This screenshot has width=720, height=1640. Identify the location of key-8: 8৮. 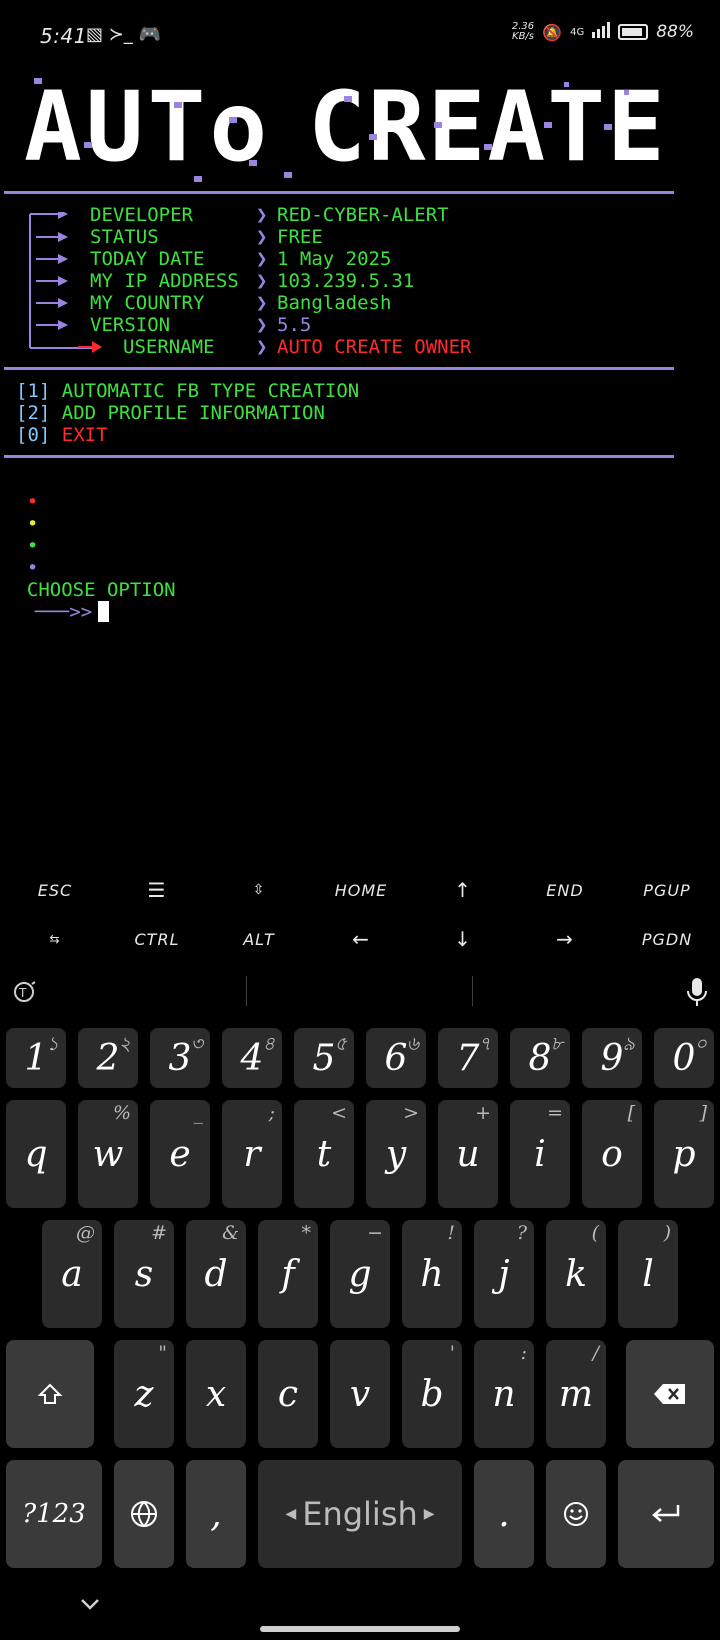
(540, 1058).